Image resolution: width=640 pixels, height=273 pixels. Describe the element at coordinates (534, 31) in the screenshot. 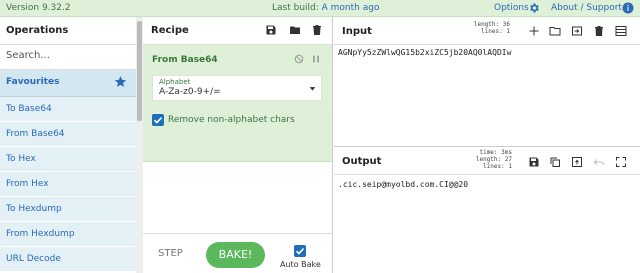

I see `add-icon` at that location.